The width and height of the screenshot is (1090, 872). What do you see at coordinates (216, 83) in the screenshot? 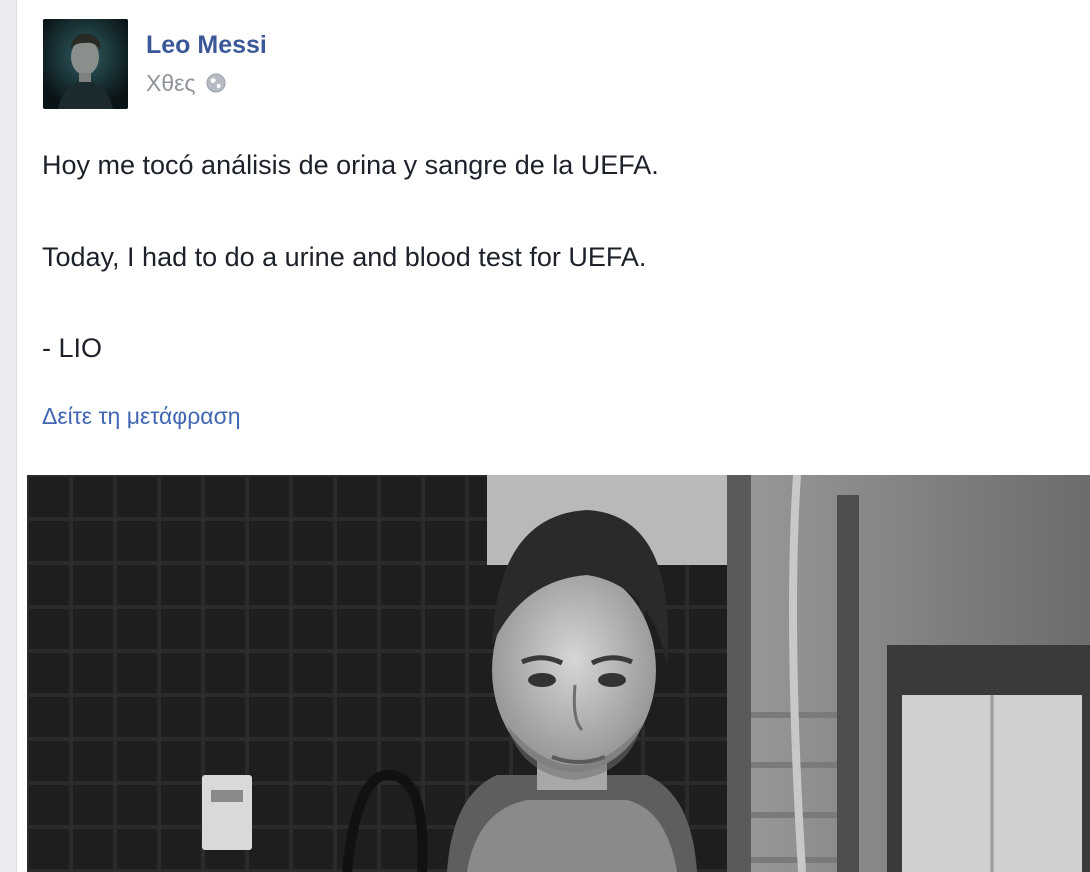
I see `globe-icon` at bounding box center [216, 83].